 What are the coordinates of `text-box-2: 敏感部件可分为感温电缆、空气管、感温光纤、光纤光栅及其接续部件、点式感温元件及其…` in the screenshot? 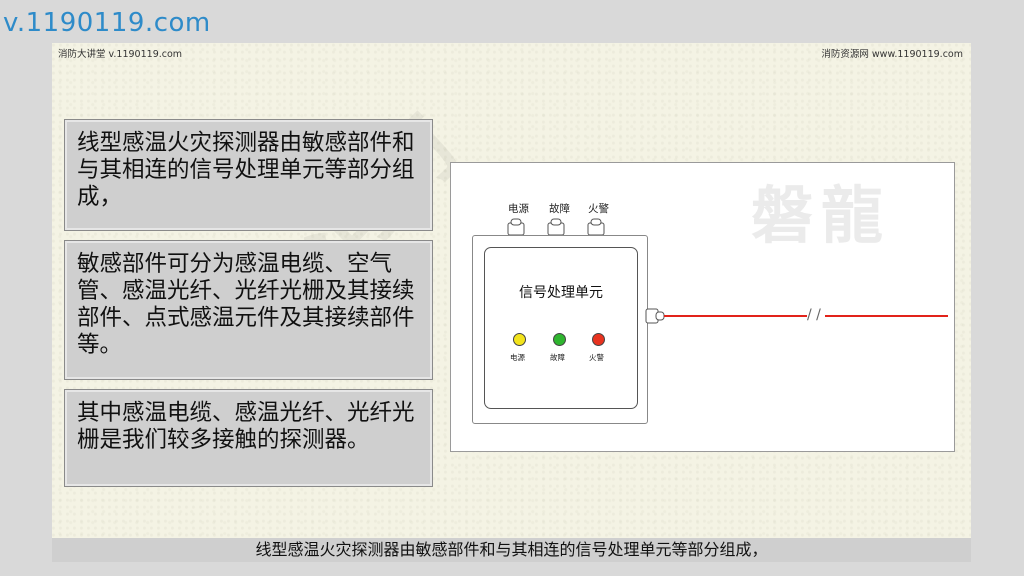 It's located at (248, 310).